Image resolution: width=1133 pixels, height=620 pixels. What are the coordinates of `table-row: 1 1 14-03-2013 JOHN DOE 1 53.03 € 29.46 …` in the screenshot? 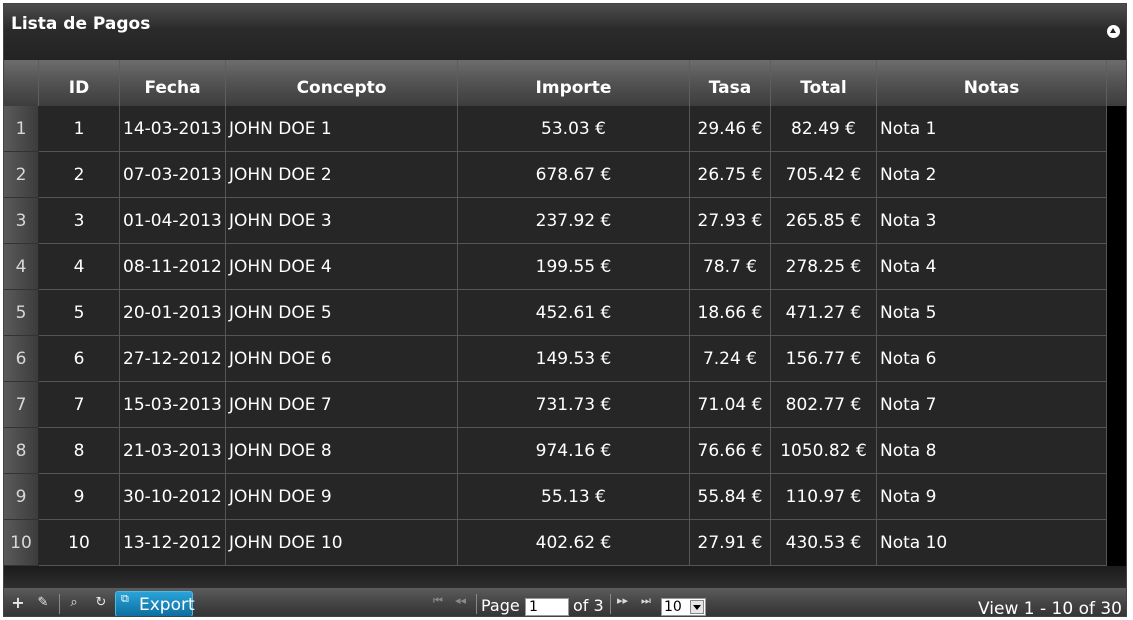 It's located at (555, 129).